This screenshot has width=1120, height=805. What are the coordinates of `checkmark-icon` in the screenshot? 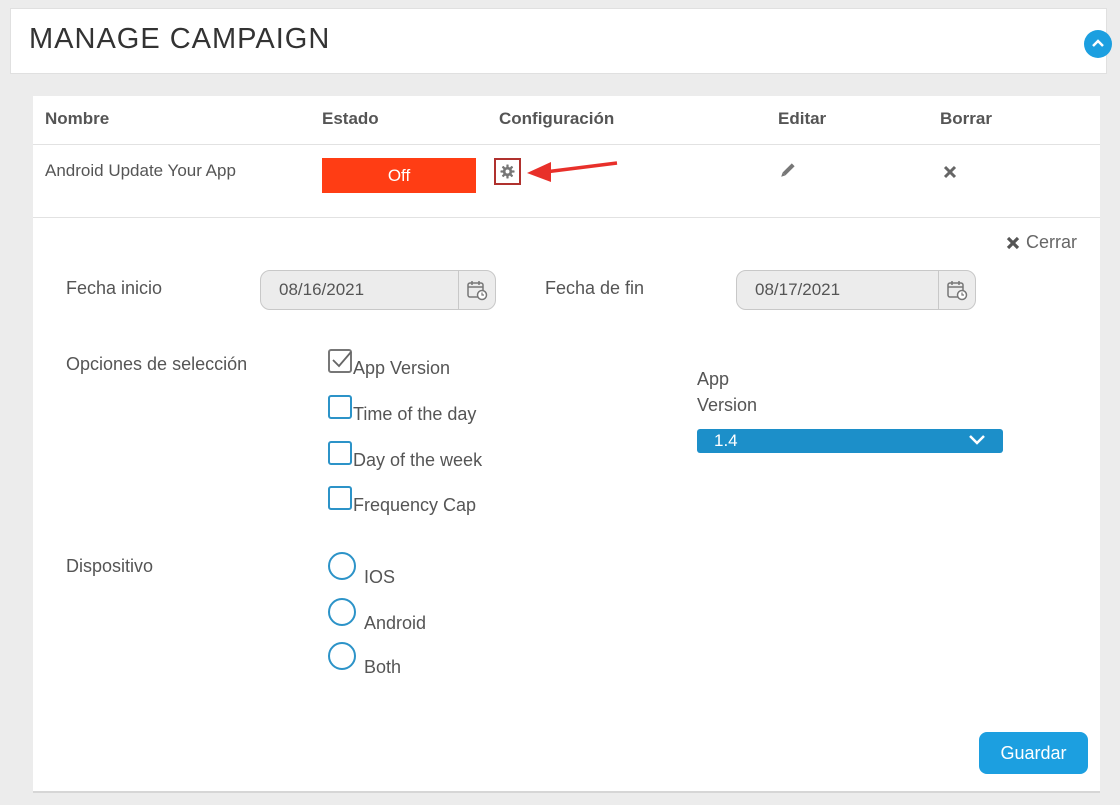 It's located at (342, 359).